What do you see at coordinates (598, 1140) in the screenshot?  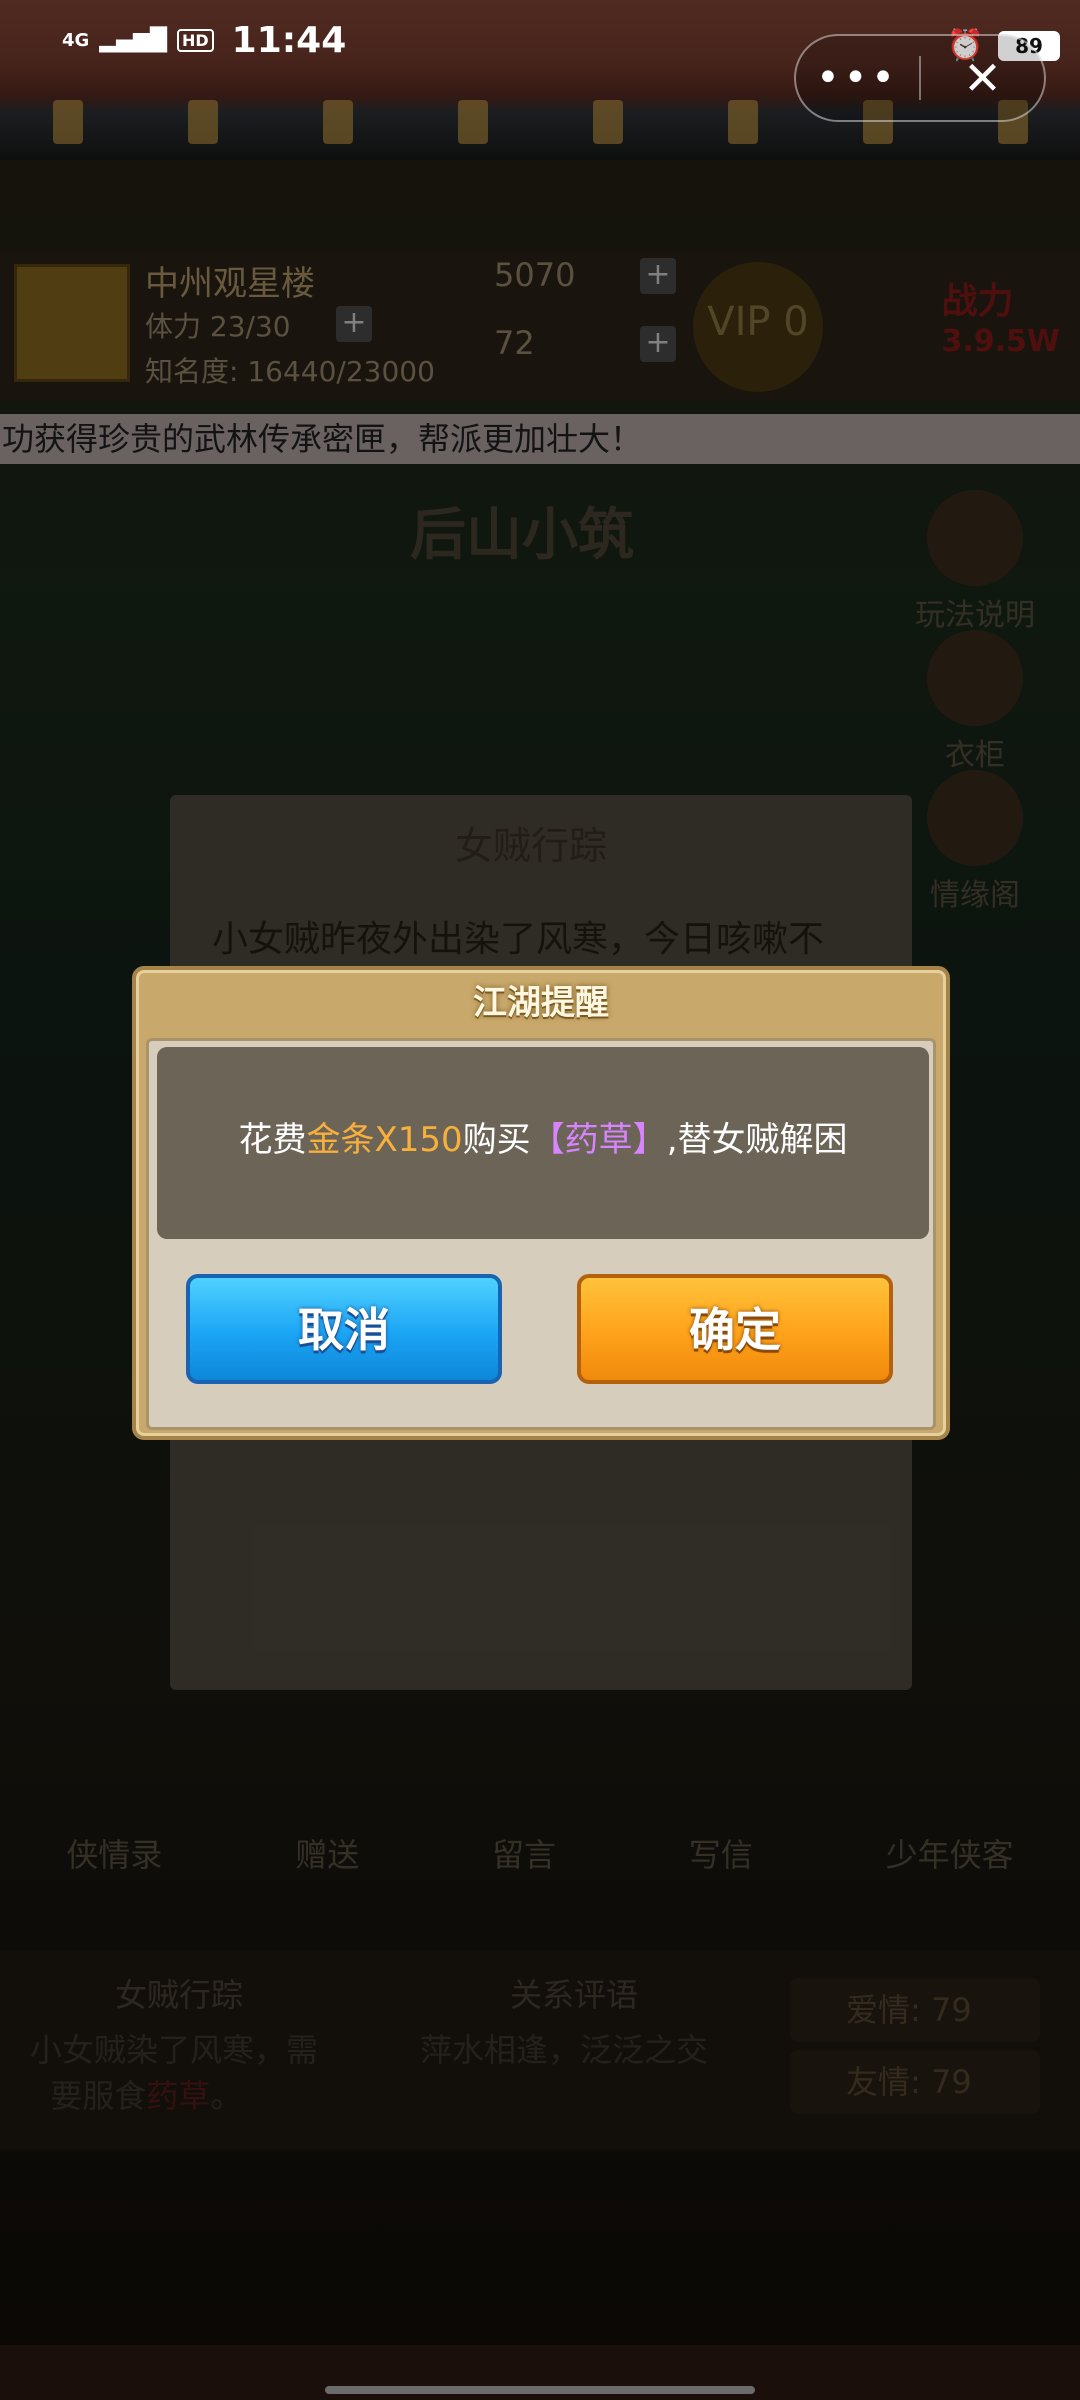 I see `item-name: 【药草】` at bounding box center [598, 1140].